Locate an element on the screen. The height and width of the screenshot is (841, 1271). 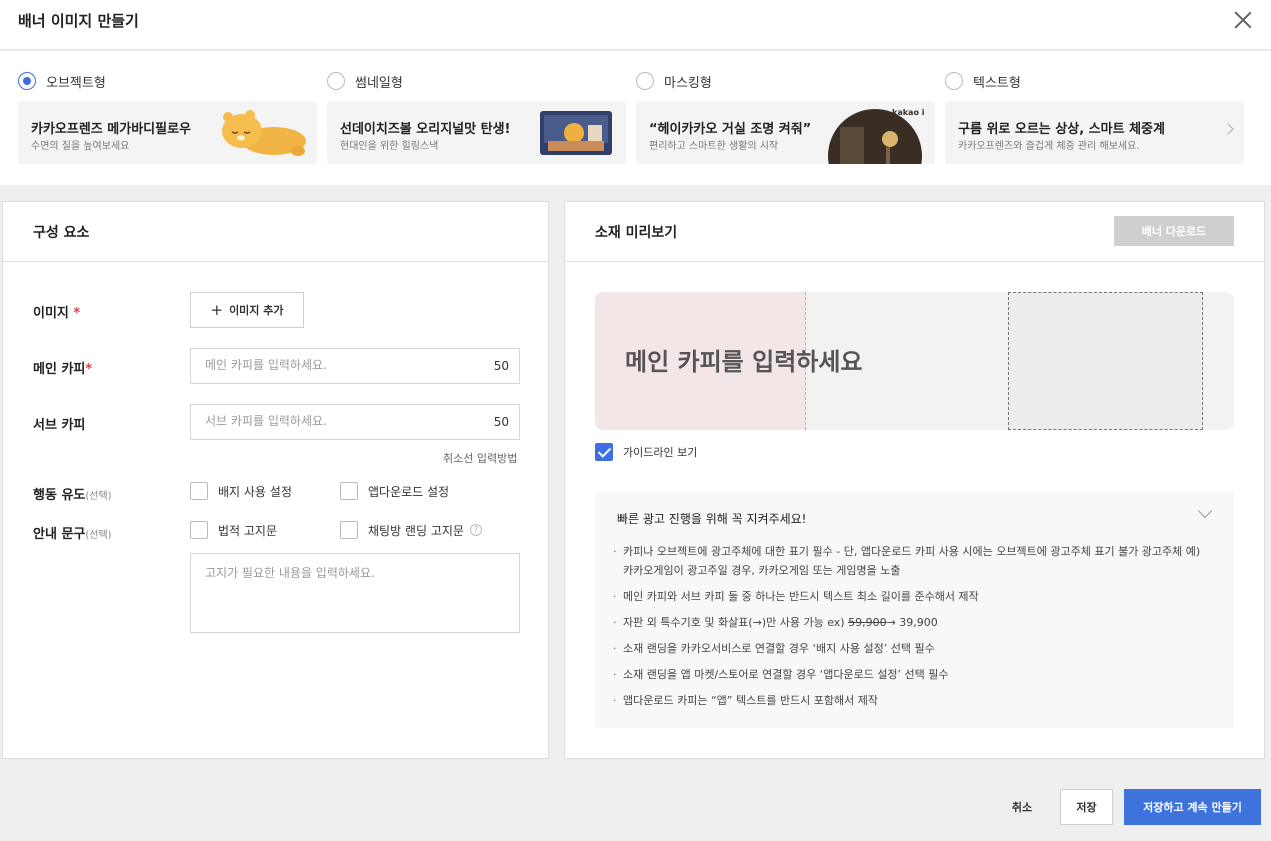
app-download-label: 앱다운로드 설정 is located at coordinates (409, 491).